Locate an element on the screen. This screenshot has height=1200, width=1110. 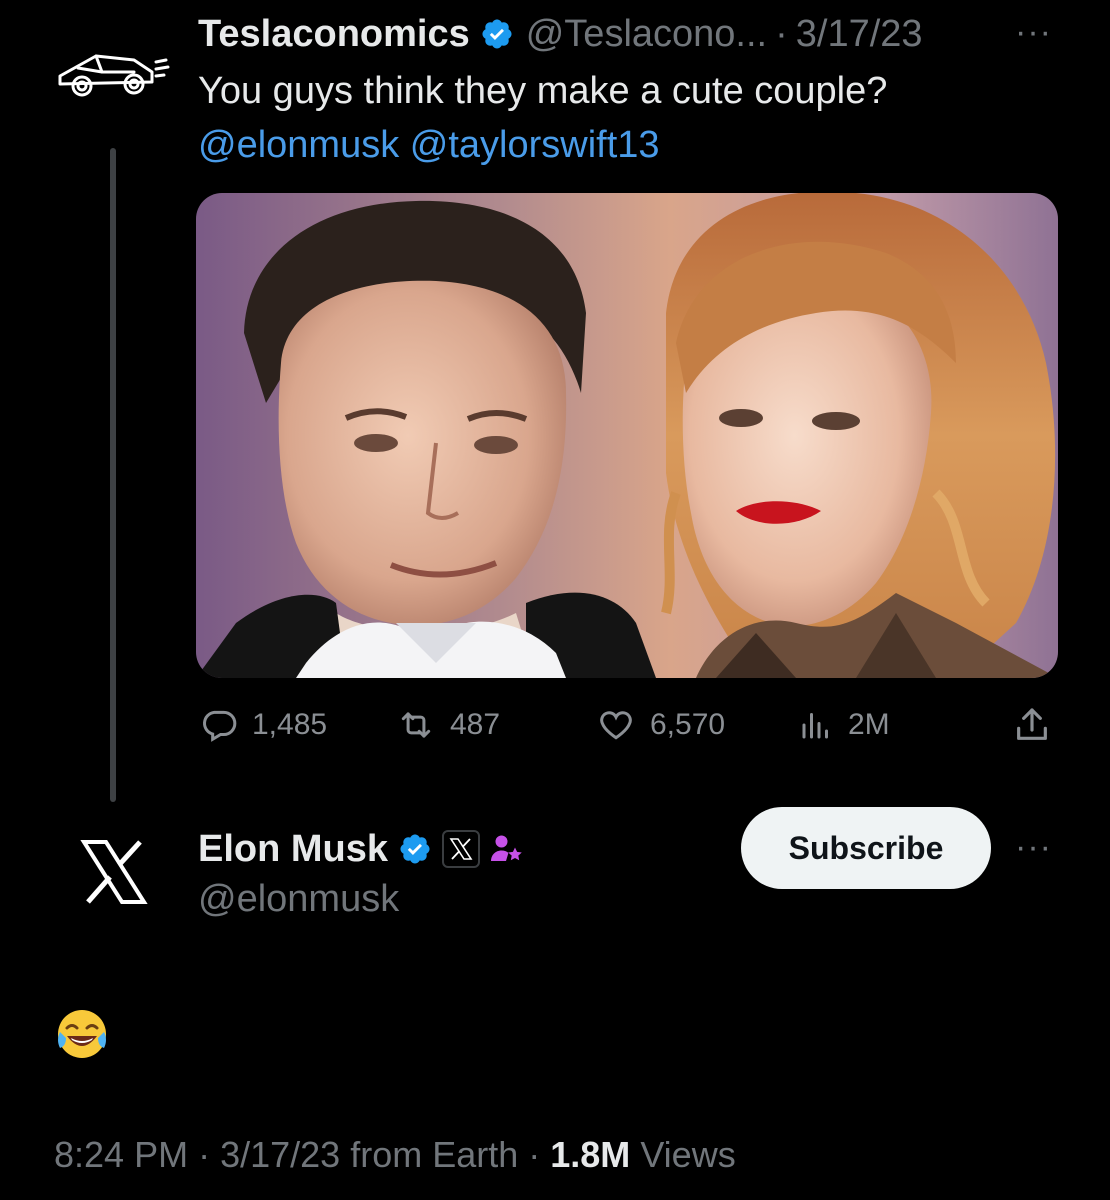
mention-link: @taylorswift13 is located at coordinates (535, 145).